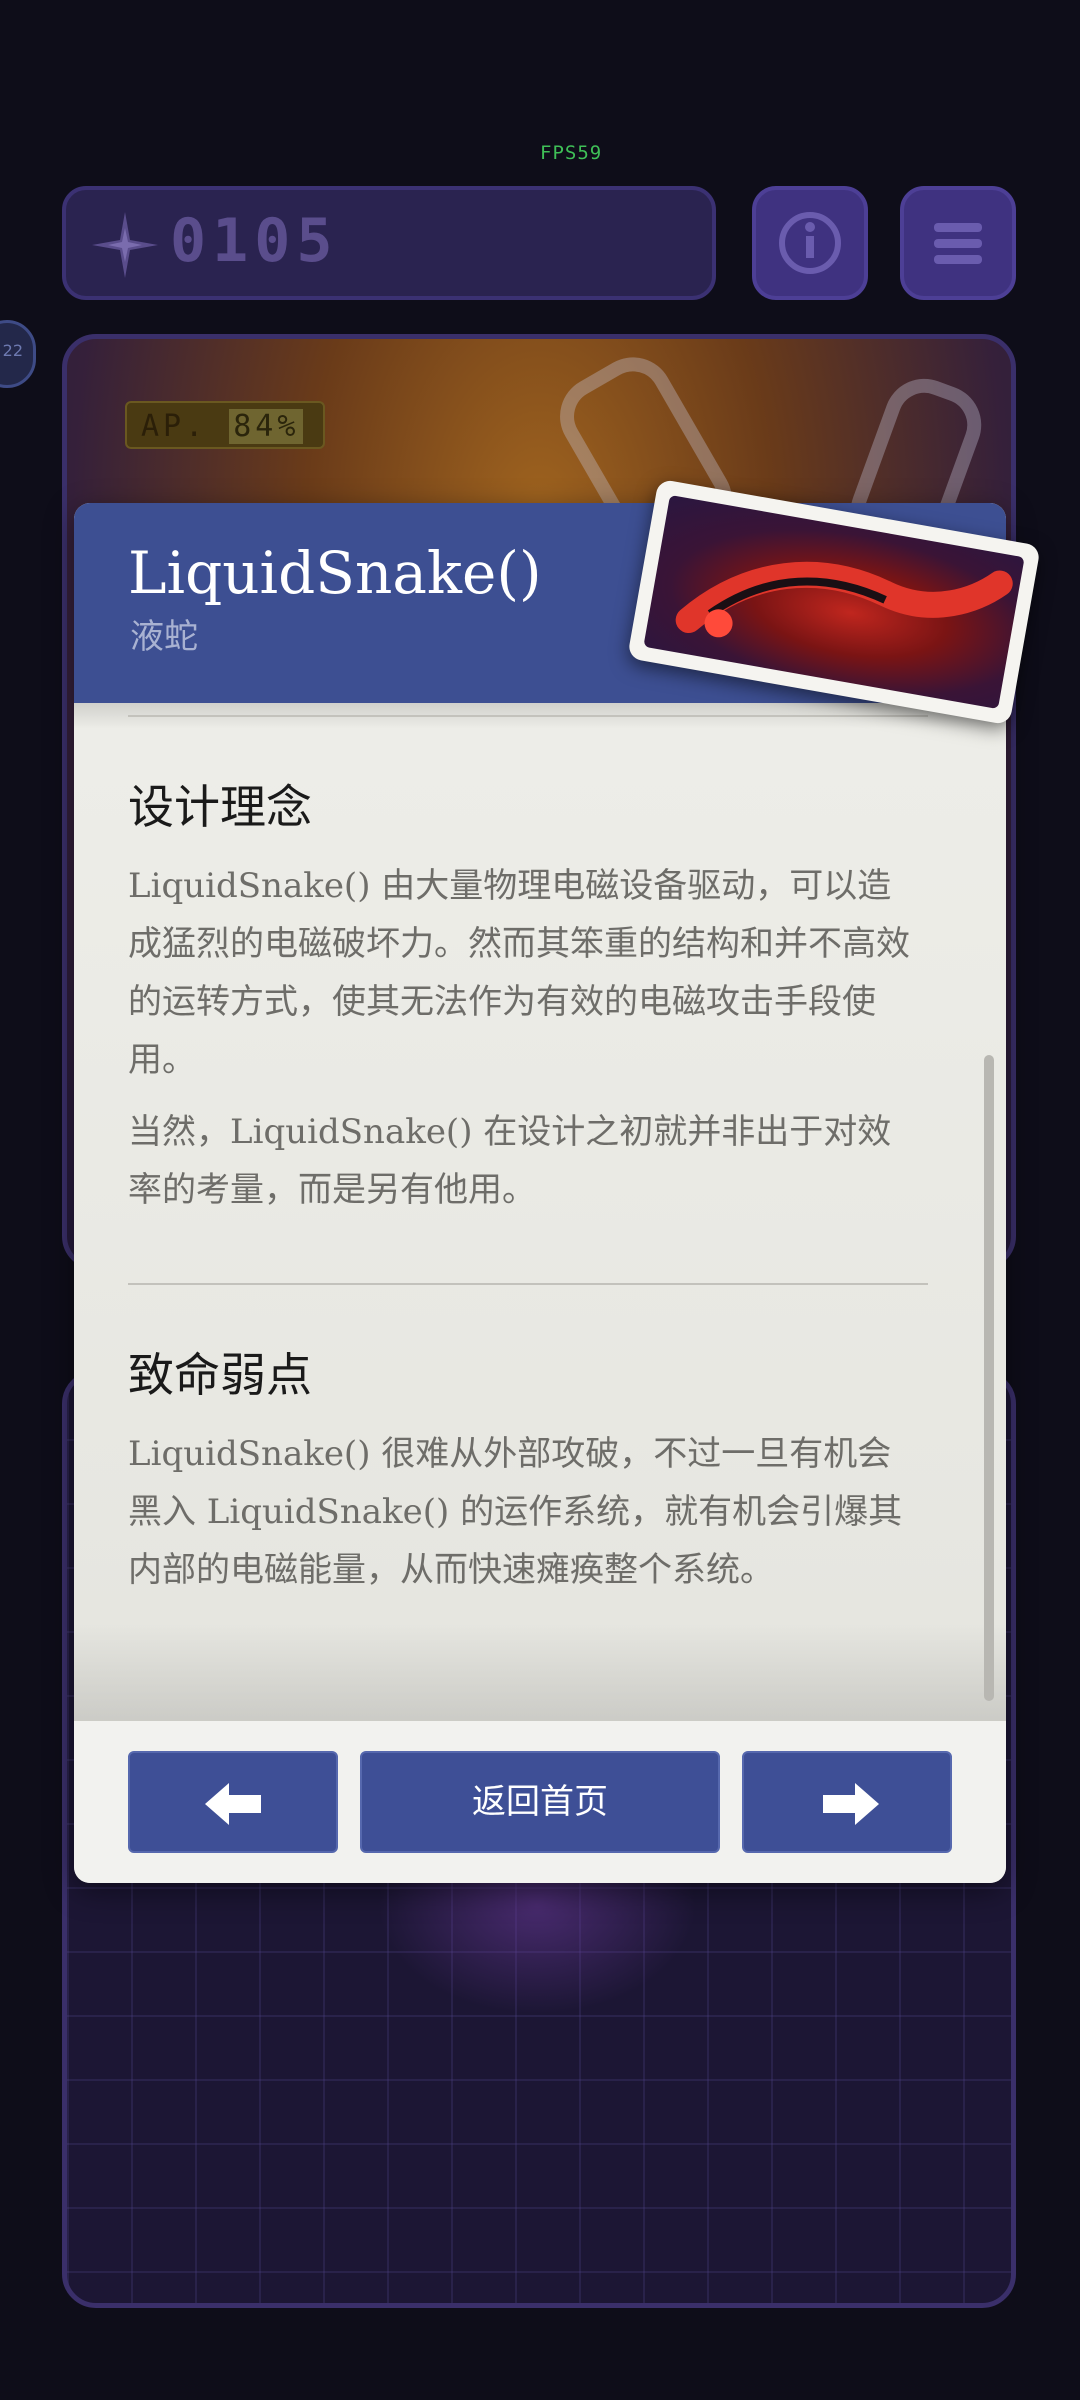 The width and height of the screenshot is (1080, 2400). I want to click on side-badge: 22, so click(18, 354).